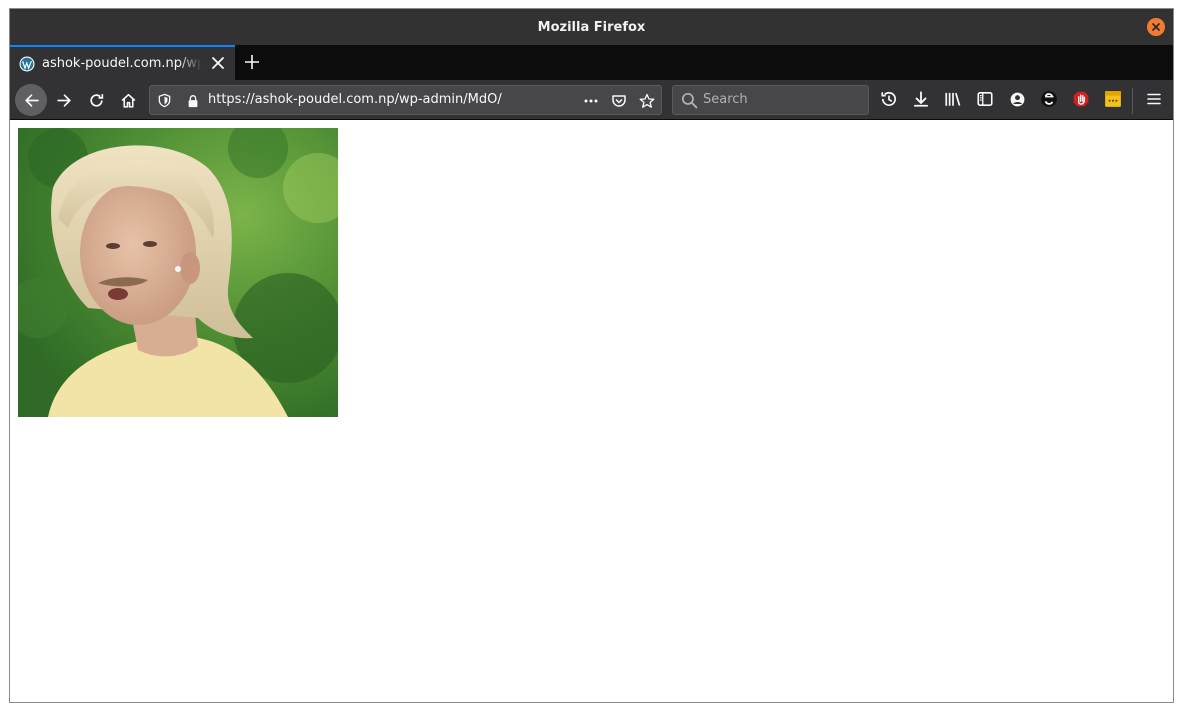  What do you see at coordinates (192, 100) in the screenshot?
I see `lock-icon` at bounding box center [192, 100].